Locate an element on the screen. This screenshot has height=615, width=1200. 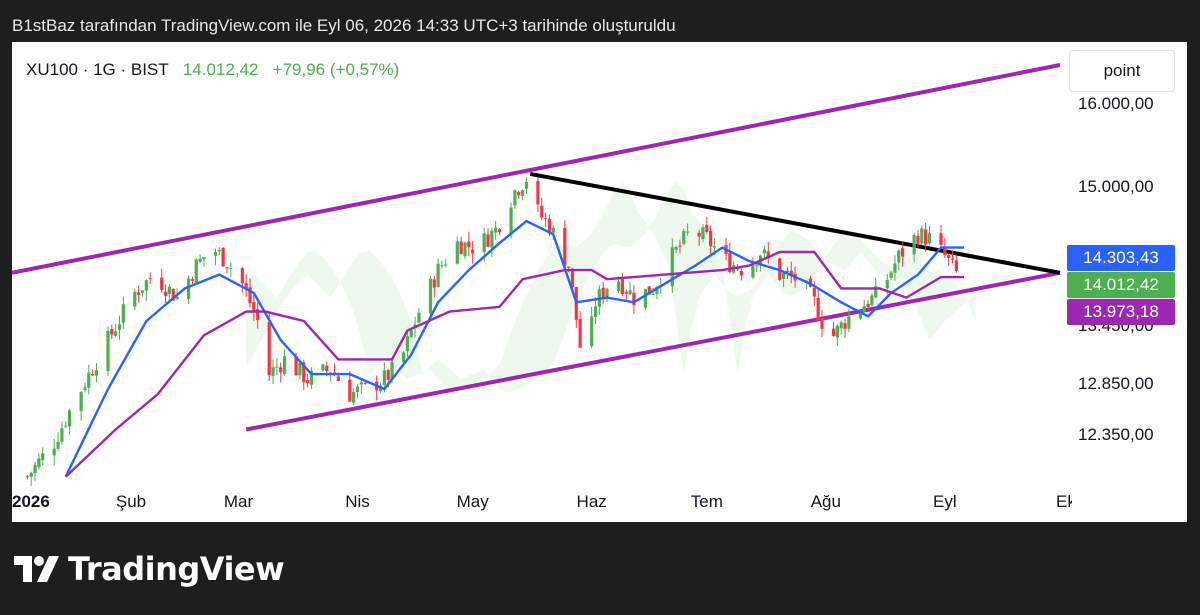
price-scale-mode-button: point is located at coordinates (1122, 71).